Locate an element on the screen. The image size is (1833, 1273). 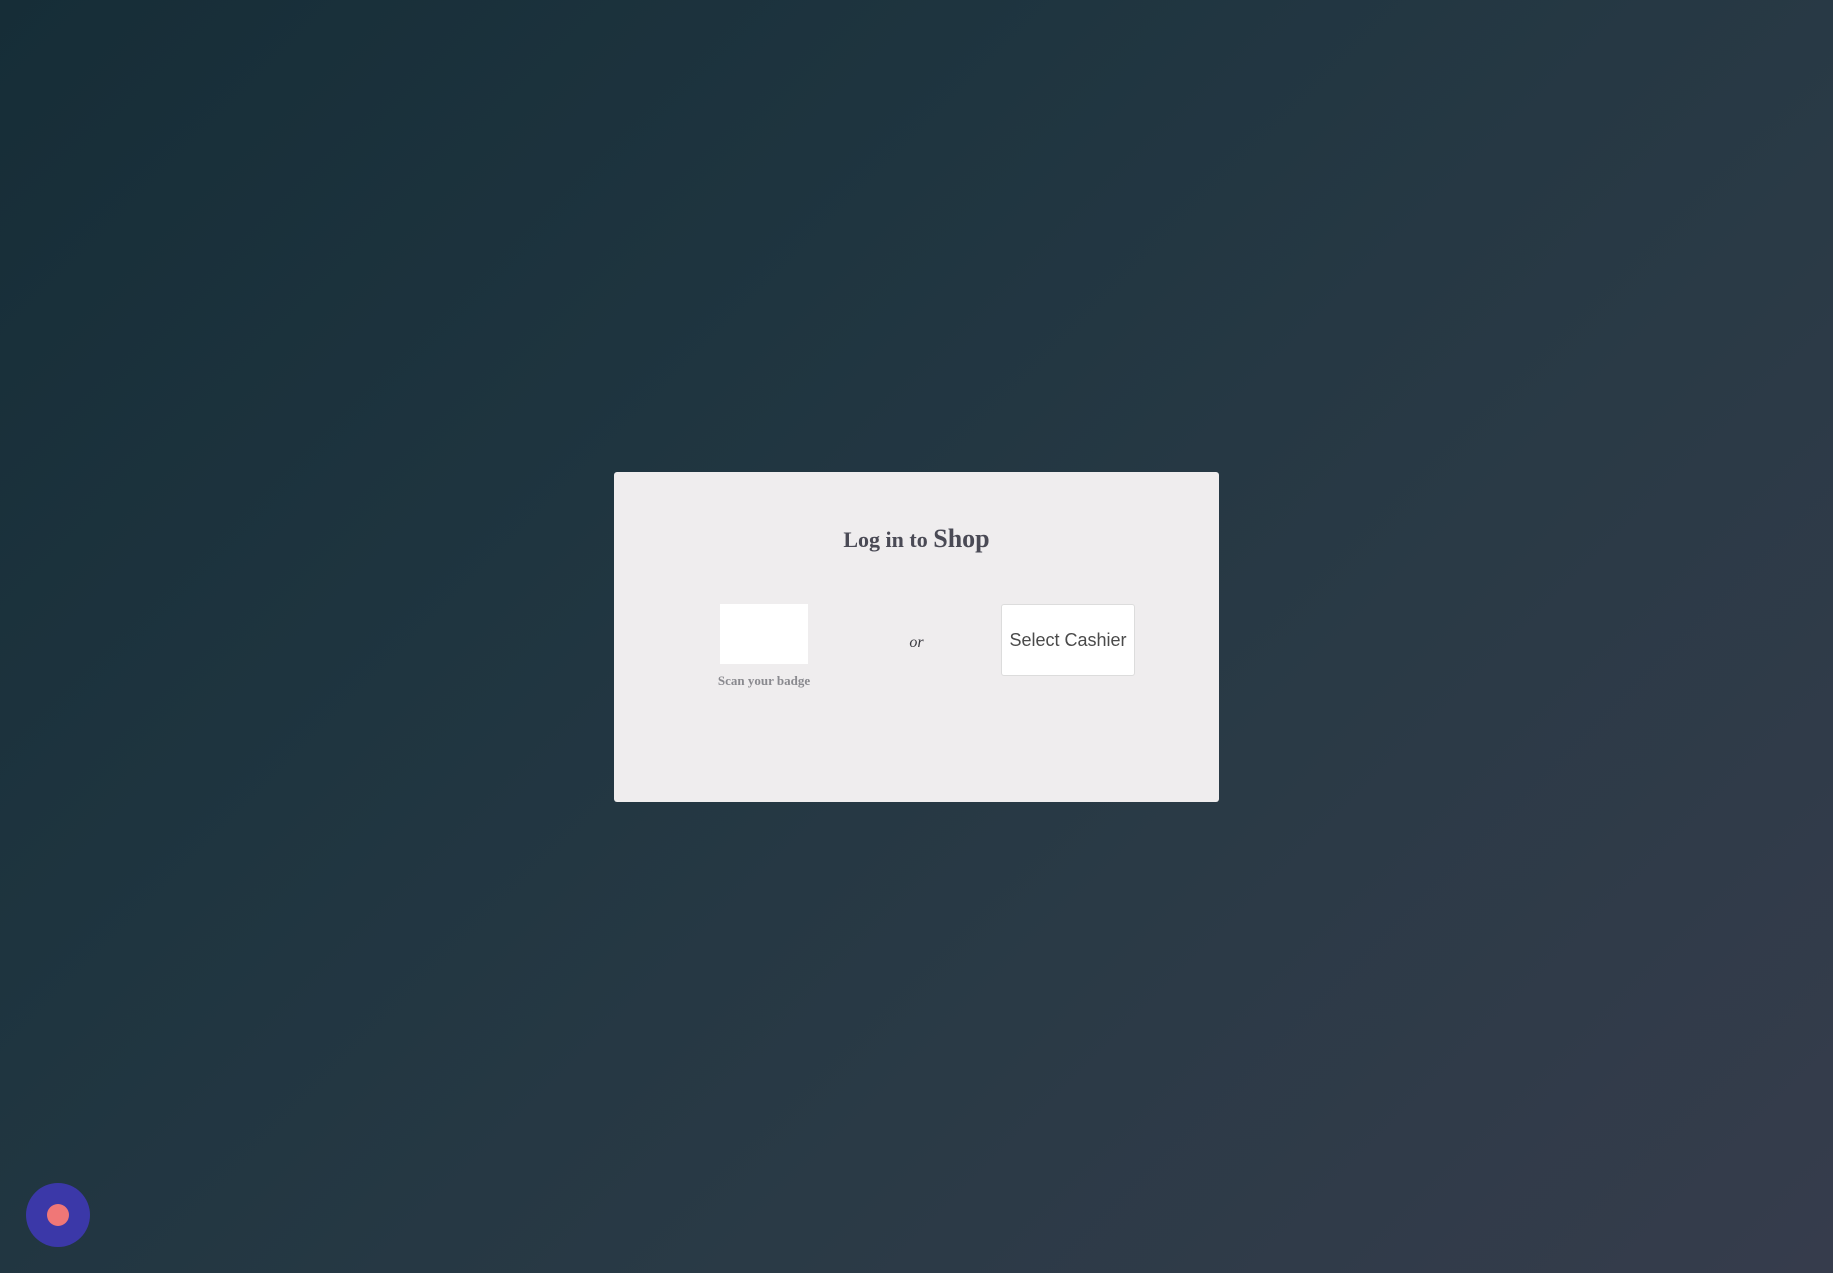
select-cashier-button: Select Cashier is located at coordinates (1068, 640).